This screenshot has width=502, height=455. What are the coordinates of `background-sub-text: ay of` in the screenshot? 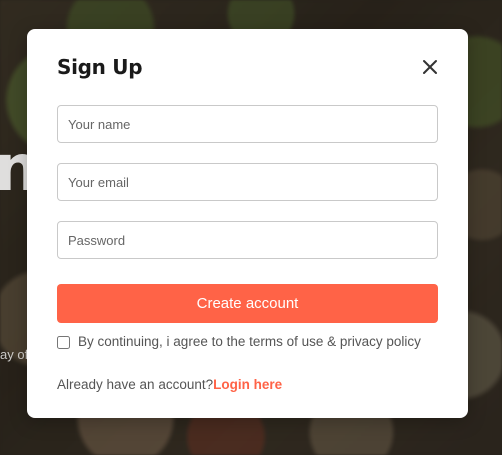 It's located at (14, 354).